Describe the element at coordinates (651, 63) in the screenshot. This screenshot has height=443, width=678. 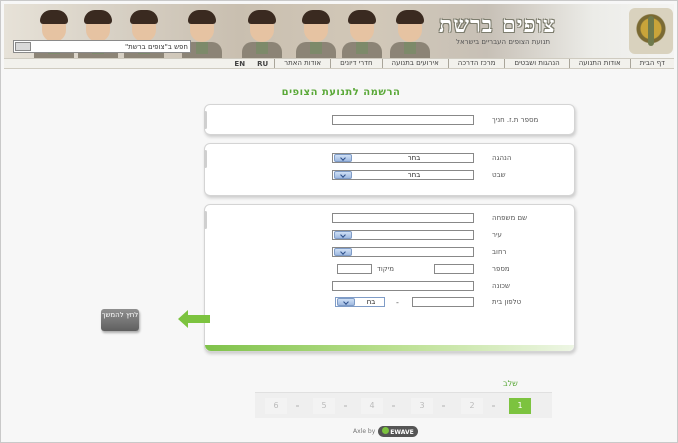
I see `nav-item-home: דף הבית` at that location.